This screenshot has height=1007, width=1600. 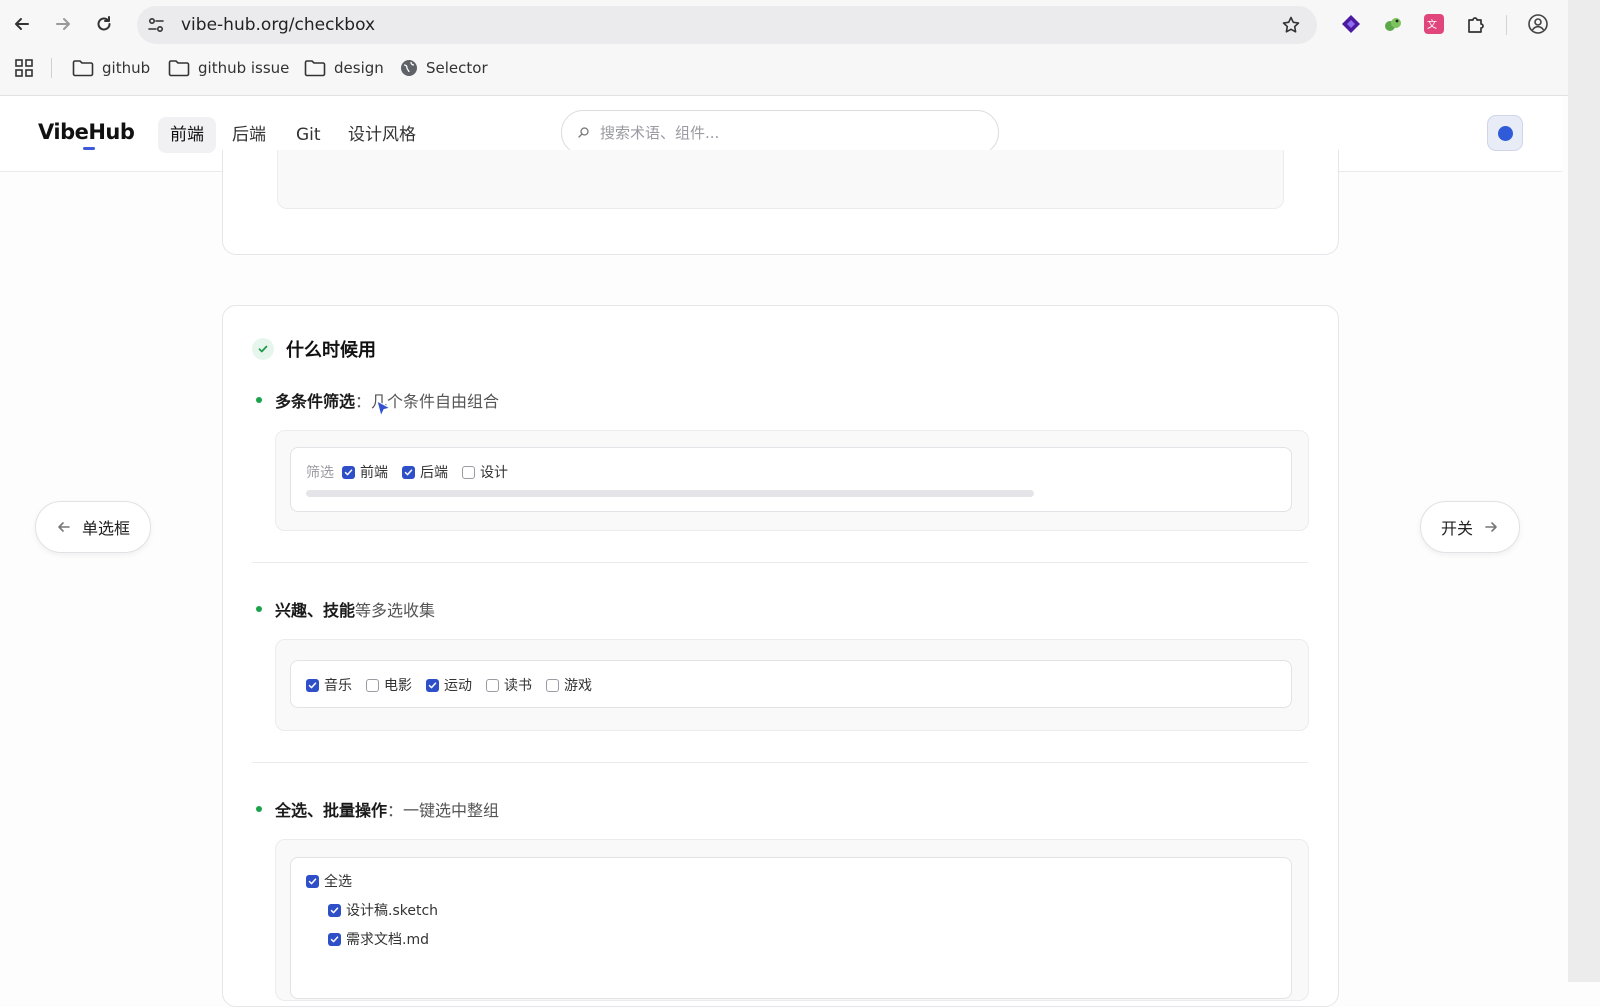 I want to click on reload-icon, so click(x=104, y=23).